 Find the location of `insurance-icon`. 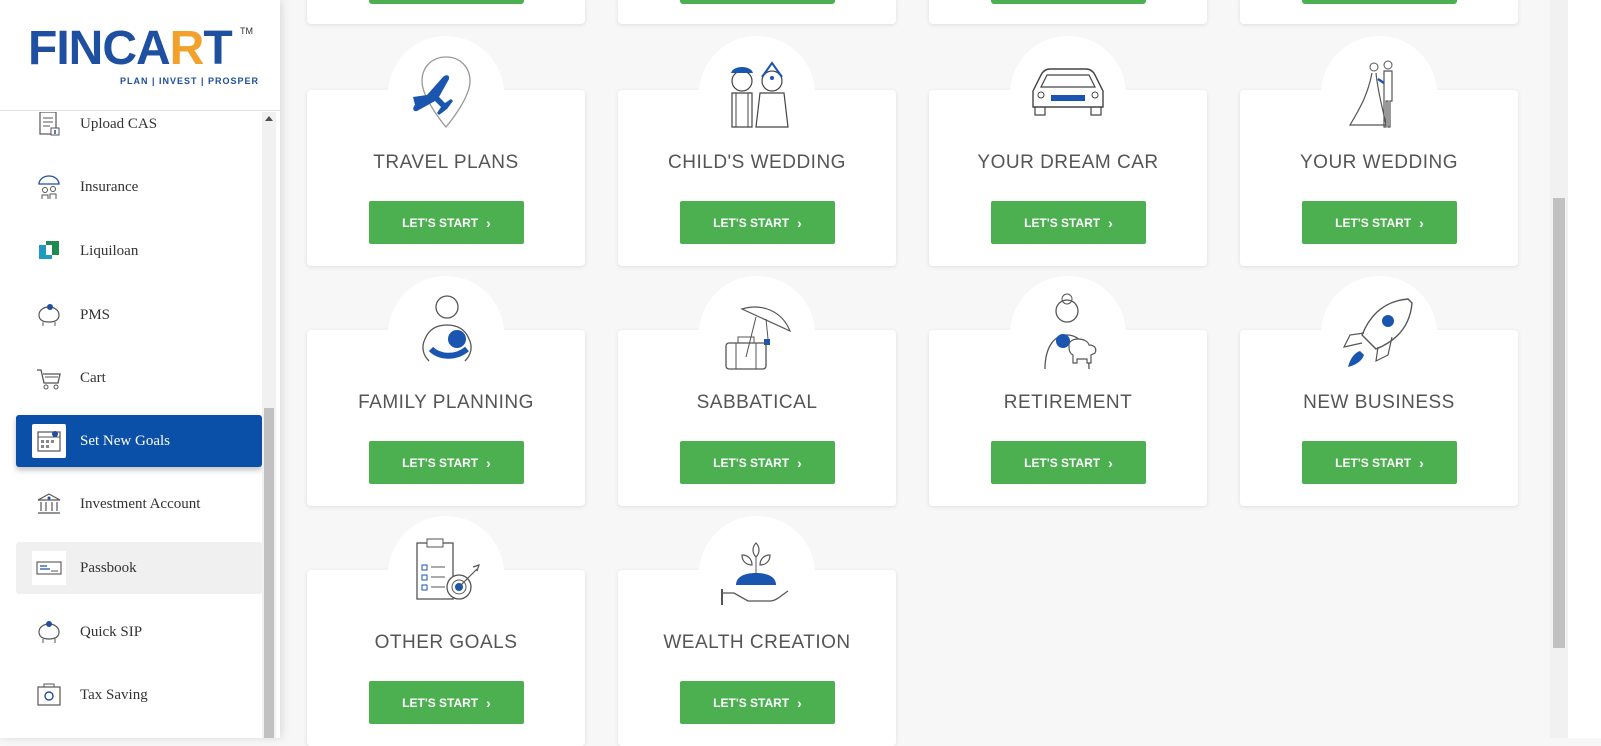

insurance-icon is located at coordinates (49, 187).